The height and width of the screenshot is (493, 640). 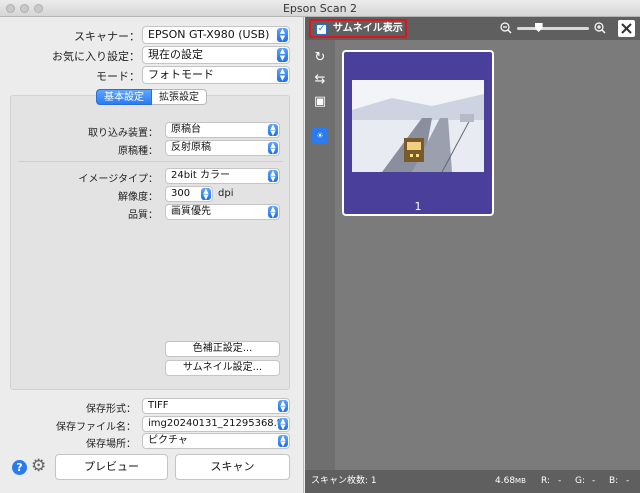 What do you see at coordinates (506, 28) in the screenshot?
I see `zoom-out-icon` at bounding box center [506, 28].